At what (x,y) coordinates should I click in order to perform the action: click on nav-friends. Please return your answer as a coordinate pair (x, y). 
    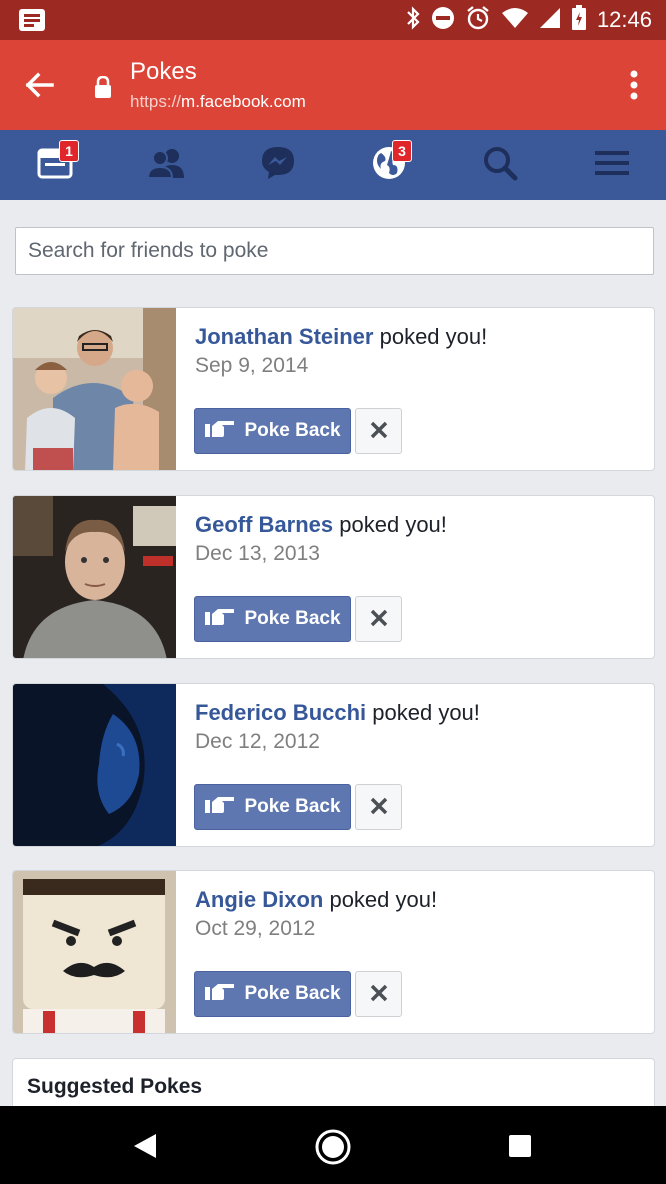
    Looking at the image, I should click on (166, 165).